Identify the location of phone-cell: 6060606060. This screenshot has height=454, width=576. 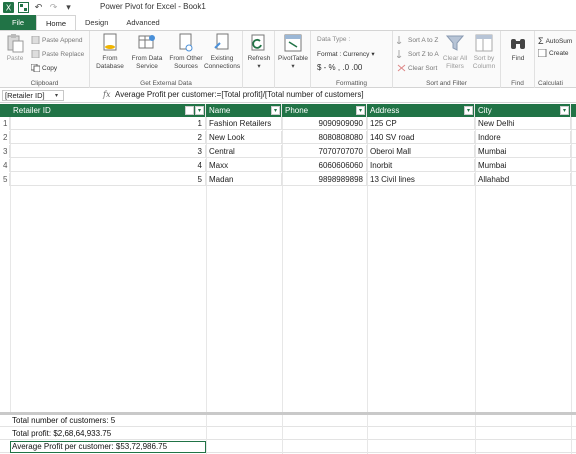
(324, 165).